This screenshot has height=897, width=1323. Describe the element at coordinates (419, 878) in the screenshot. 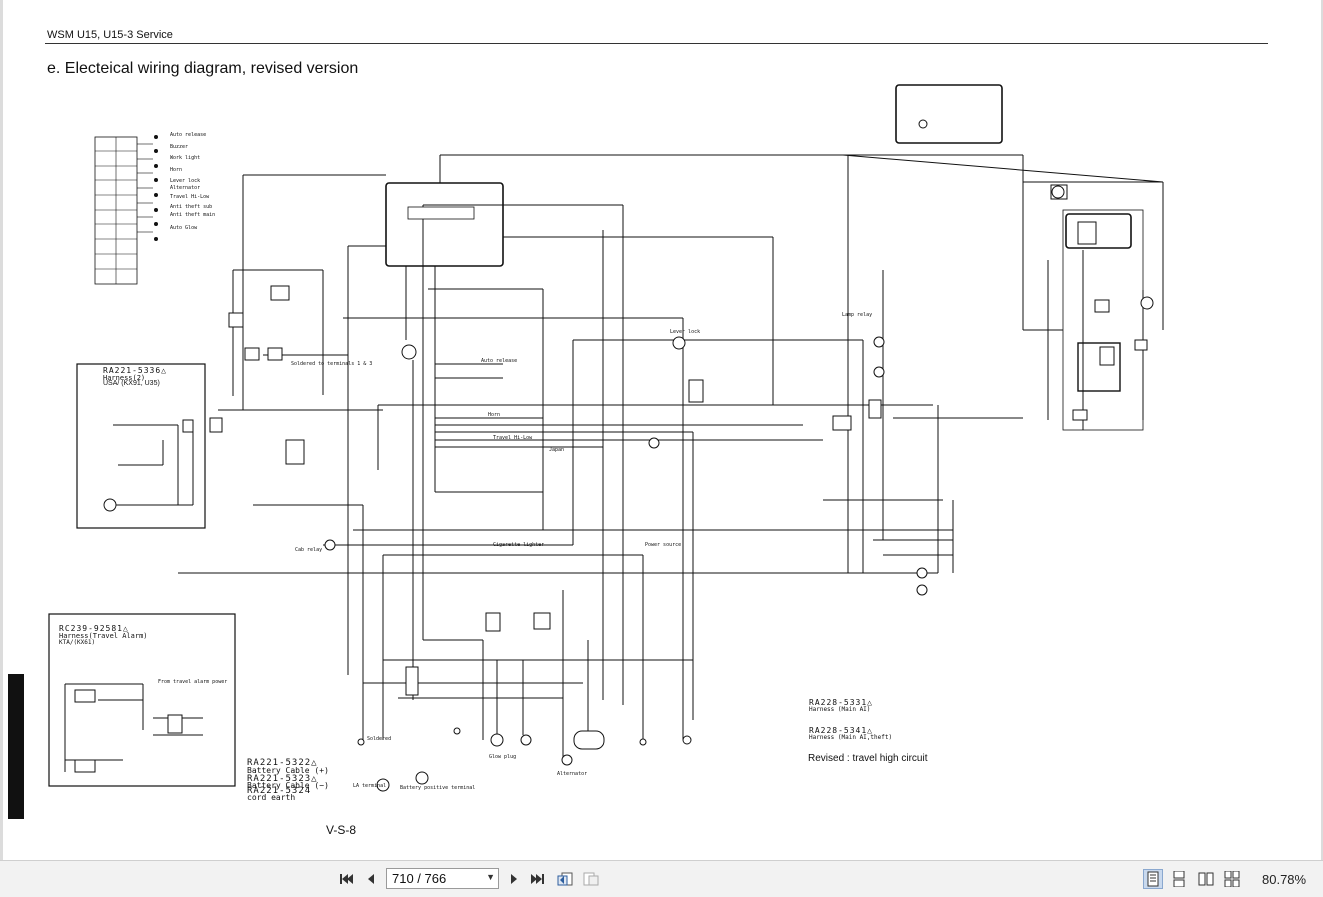

I see `page-number-value: 710 / 766` at that location.